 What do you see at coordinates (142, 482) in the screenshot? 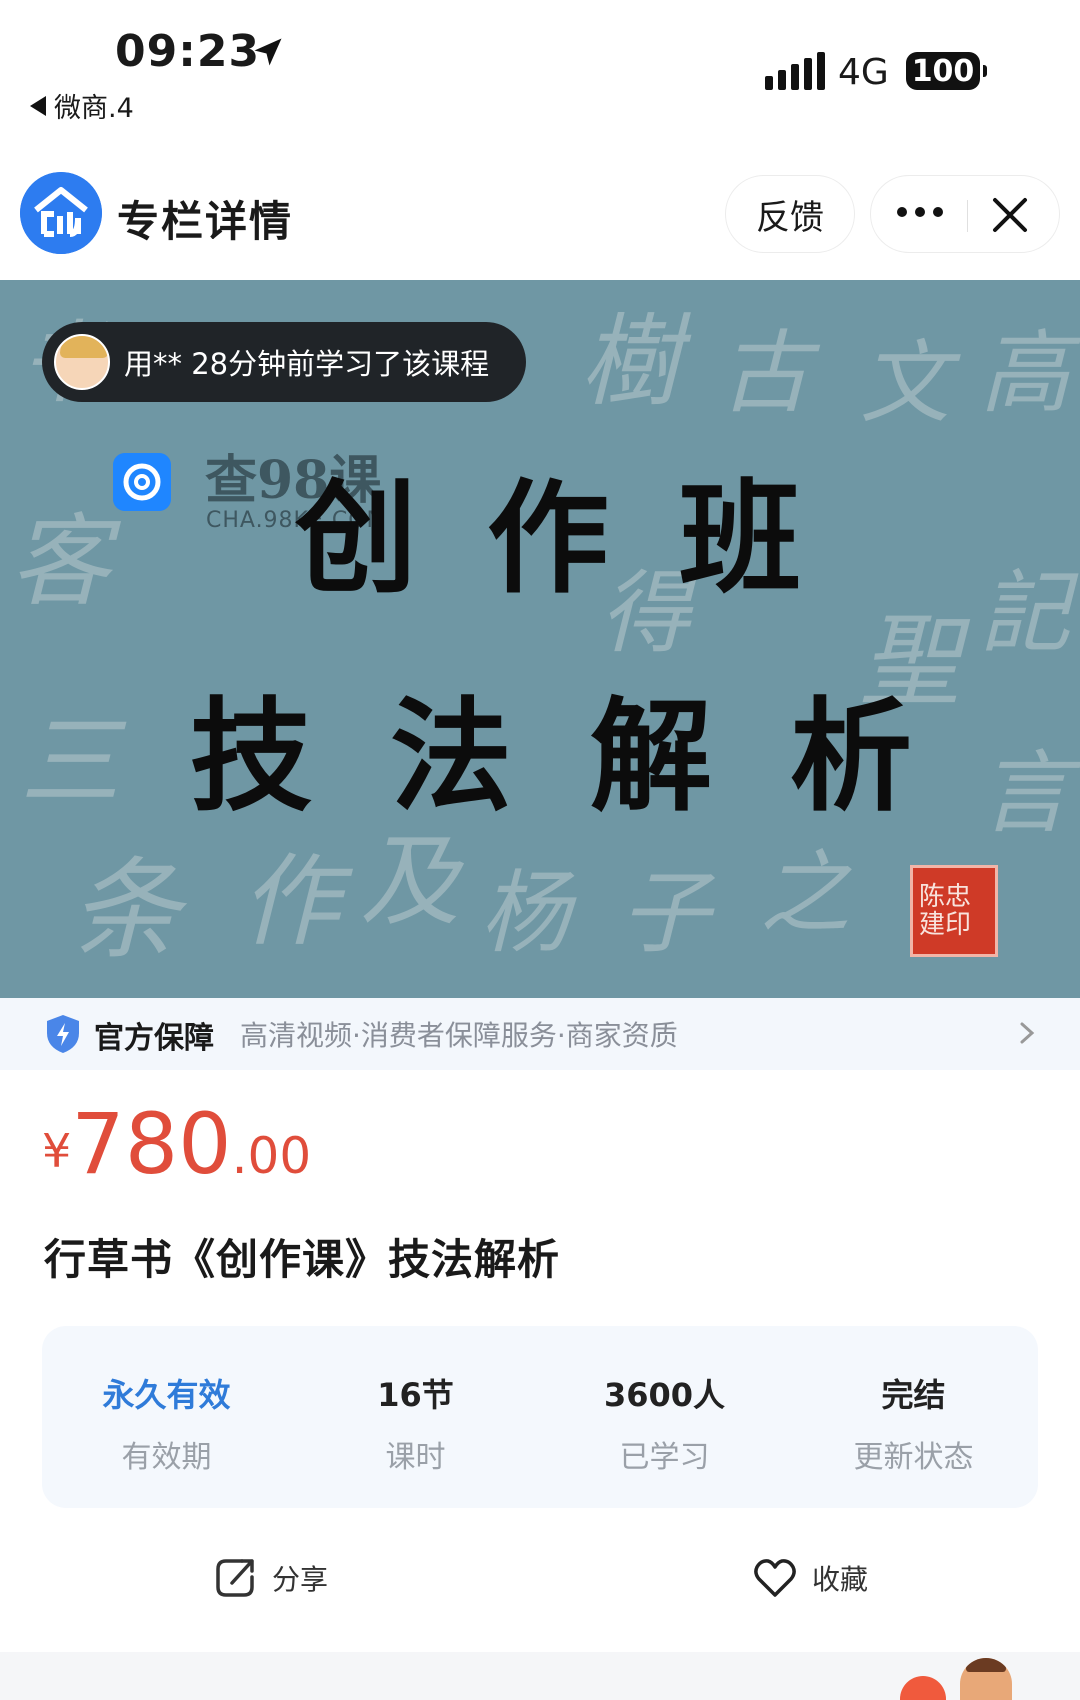
I see `watermark-logo-icon` at bounding box center [142, 482].